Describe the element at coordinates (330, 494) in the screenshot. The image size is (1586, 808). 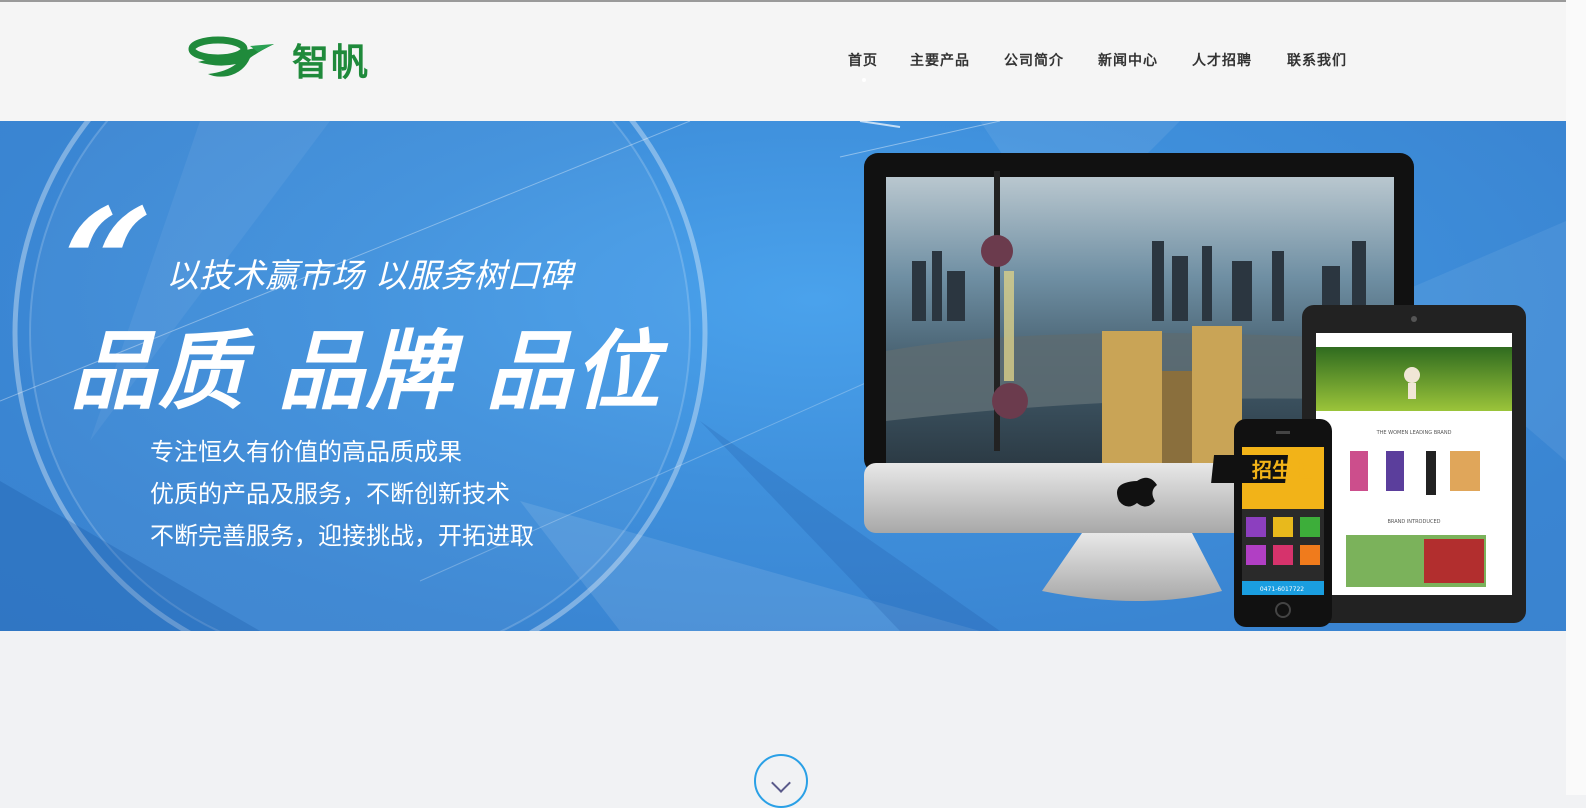
I see `banner-line-2: 优质的产品及服务，不断创新技术` at that location.